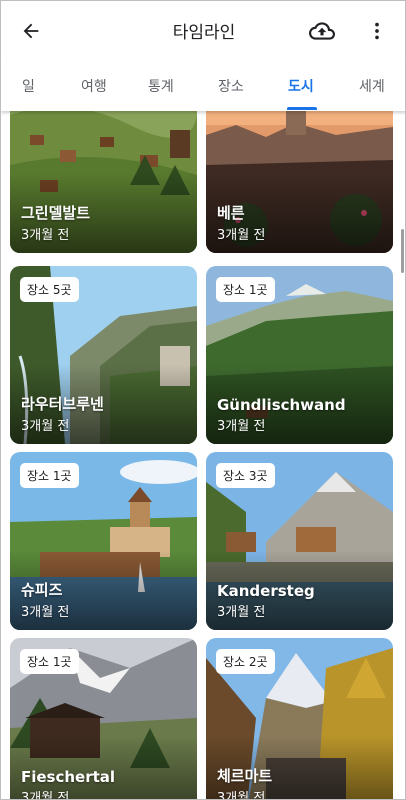 This screenshot has width=406, height=800. I want to click on app-bar: 타임라인, so click(203, 31).